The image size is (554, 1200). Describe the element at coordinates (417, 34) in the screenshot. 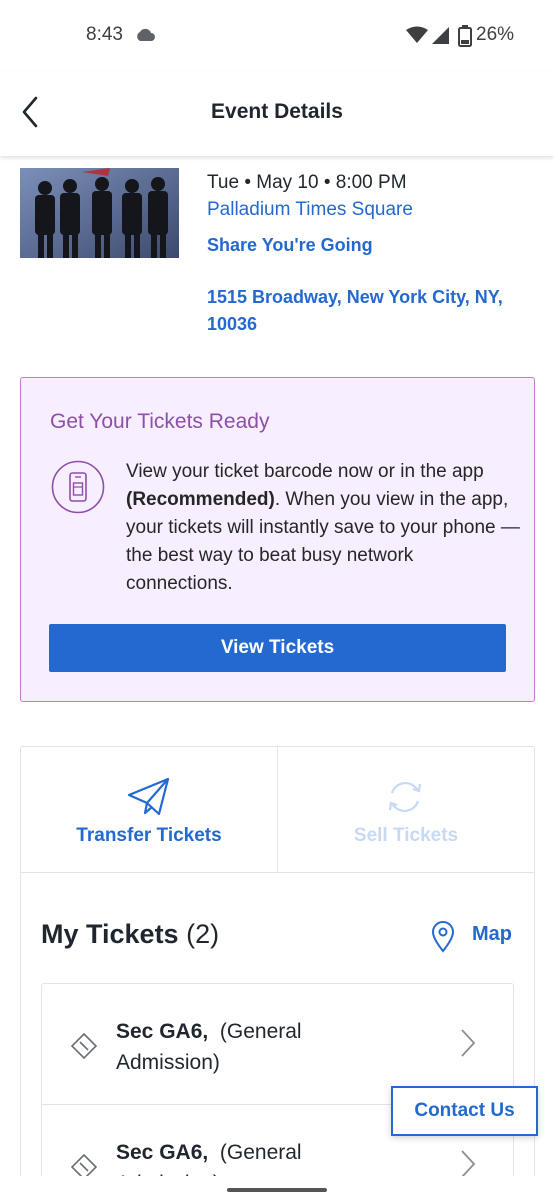

I see `wifi-icon` at that location.